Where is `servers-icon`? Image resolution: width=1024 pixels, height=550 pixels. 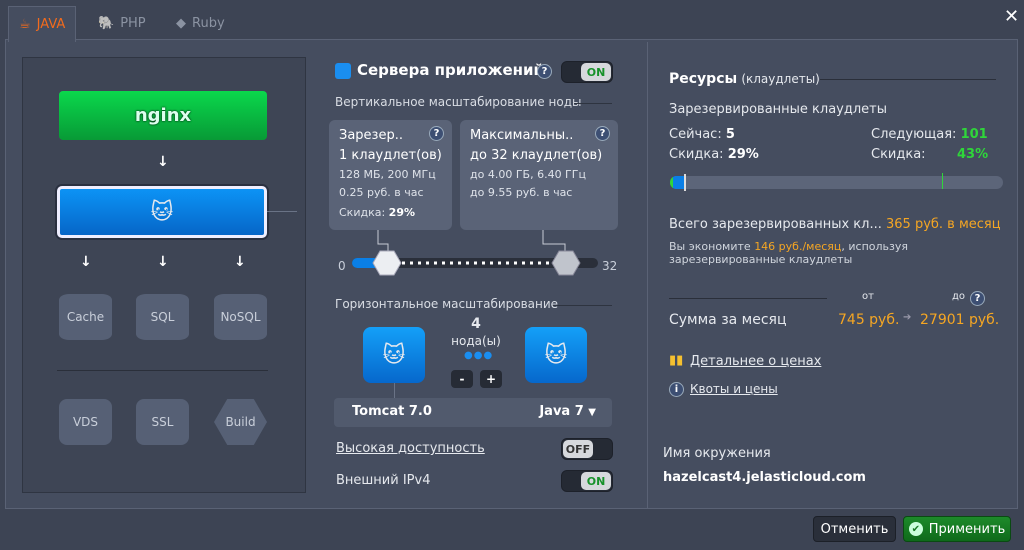 servers-icon is located at coordinates (343, 71).